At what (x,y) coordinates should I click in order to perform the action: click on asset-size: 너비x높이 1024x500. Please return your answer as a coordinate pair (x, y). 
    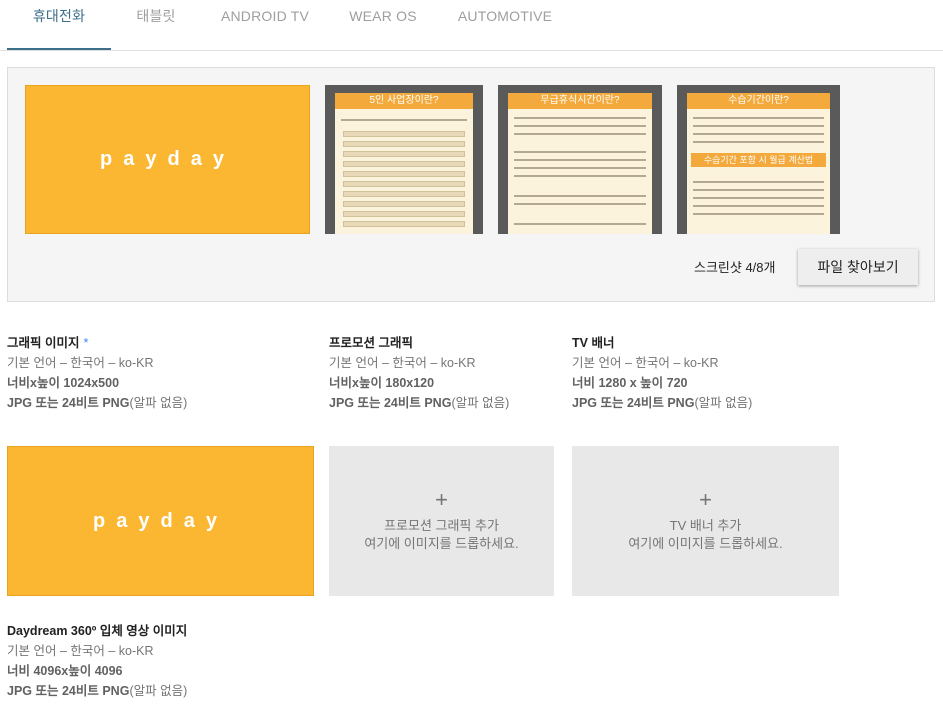
    Looking at the image, I should click on (63, 383).